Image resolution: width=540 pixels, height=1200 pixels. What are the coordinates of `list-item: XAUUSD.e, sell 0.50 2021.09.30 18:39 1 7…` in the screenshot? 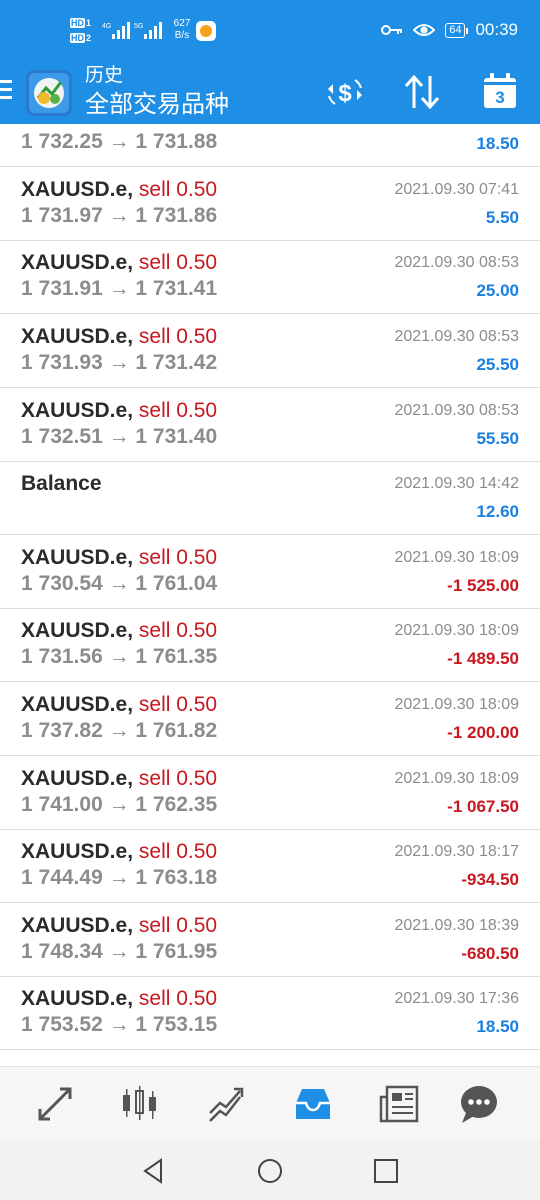 It's located at (270, 940).